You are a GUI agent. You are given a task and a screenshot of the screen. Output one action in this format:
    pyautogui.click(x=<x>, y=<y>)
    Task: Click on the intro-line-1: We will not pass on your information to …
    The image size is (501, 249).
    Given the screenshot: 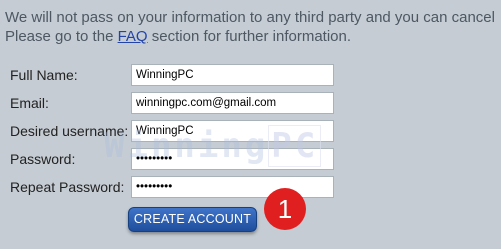 What is the action you would take?
    pyautogui.click(x=250, y=17)
    